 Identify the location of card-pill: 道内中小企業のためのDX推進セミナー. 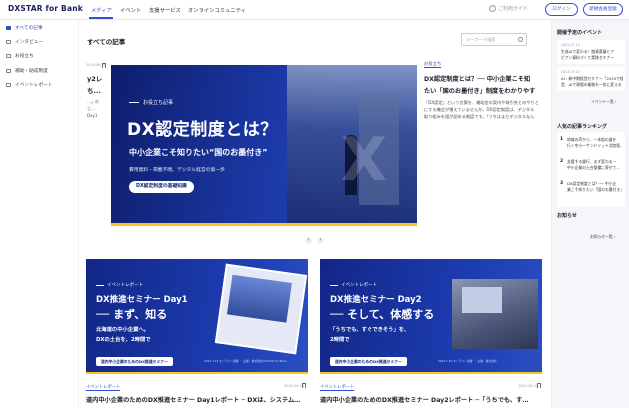
(134, 361).